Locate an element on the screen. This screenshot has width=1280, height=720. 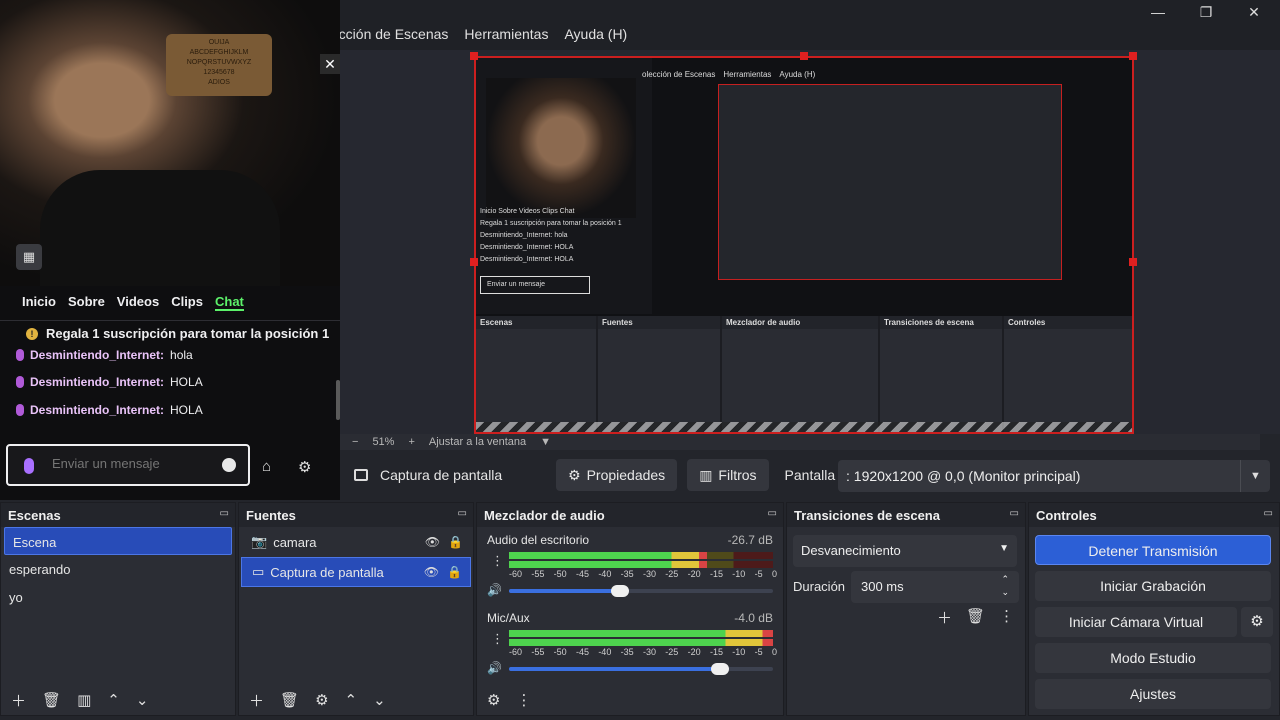
start-recording-button: Iniciar Grabación is located at coordinates (1153, 586).